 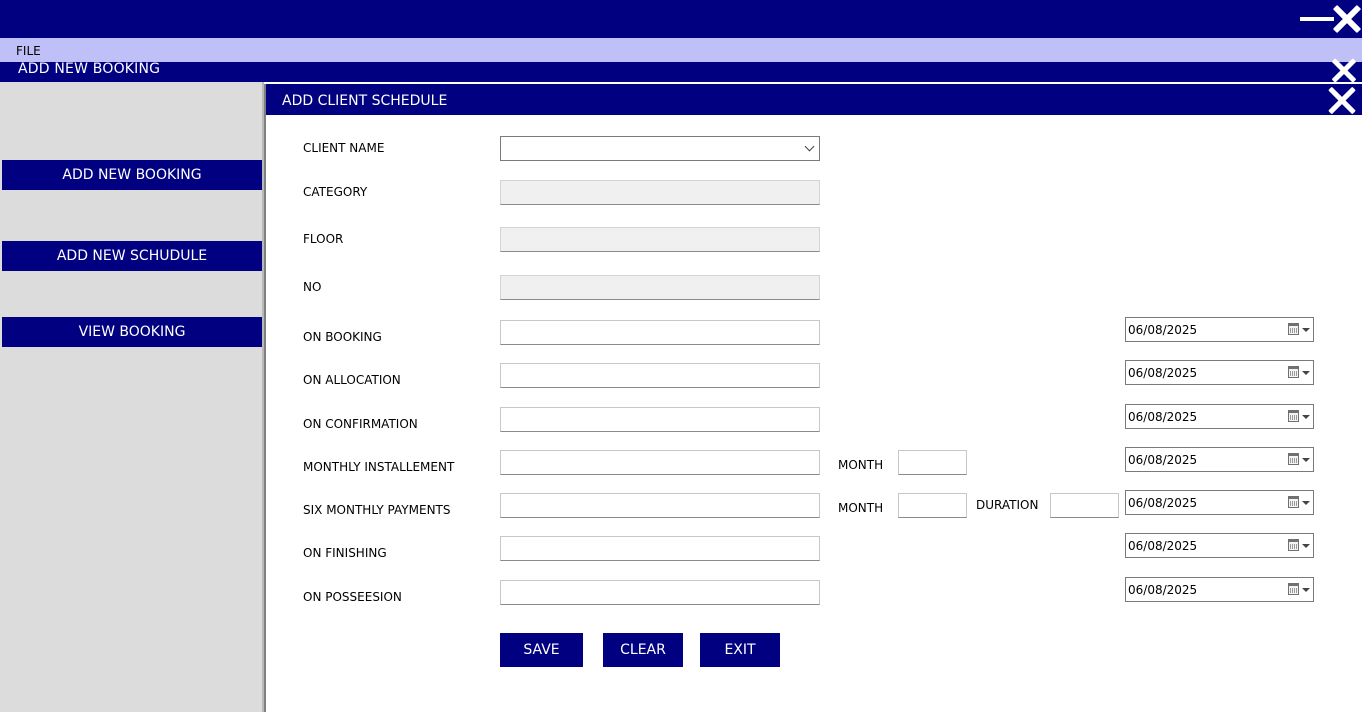 I want to click on minimize-icon, so click(x=1317, y=19).